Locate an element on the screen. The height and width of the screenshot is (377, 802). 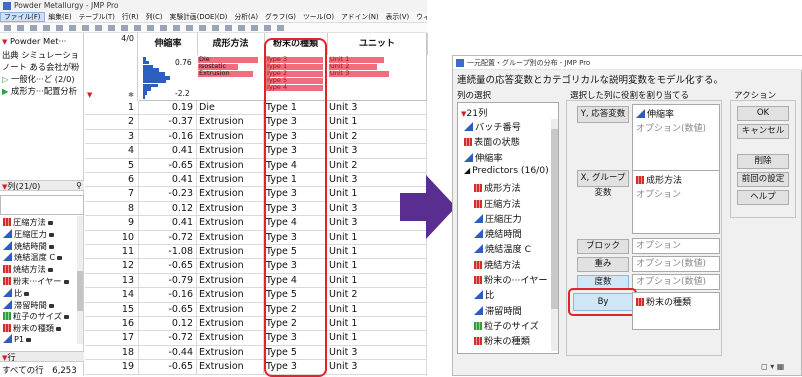
row-number: 6 is located at coordinates (112, 180).